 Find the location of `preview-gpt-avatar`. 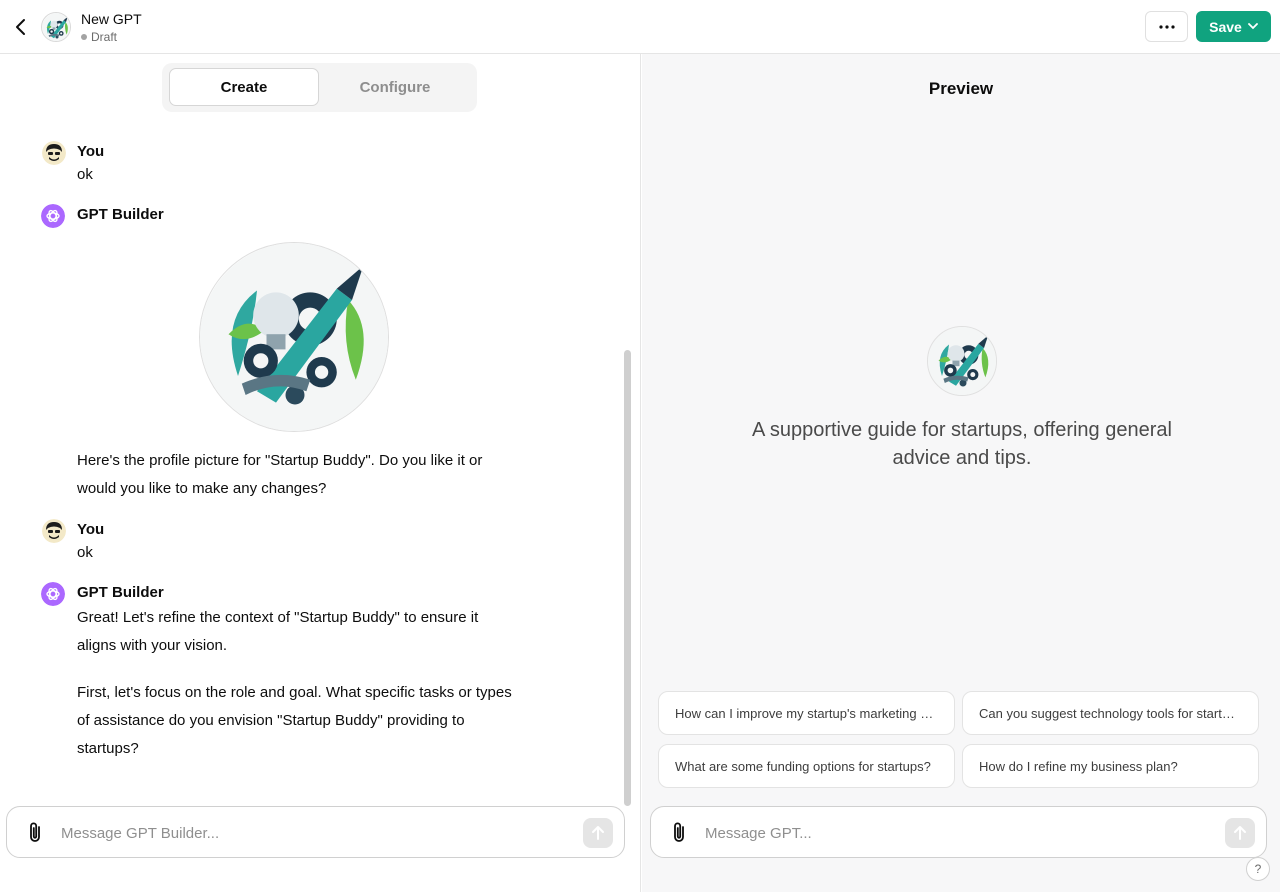

preview-gpt-avatar is located at coordinates (962, 361).